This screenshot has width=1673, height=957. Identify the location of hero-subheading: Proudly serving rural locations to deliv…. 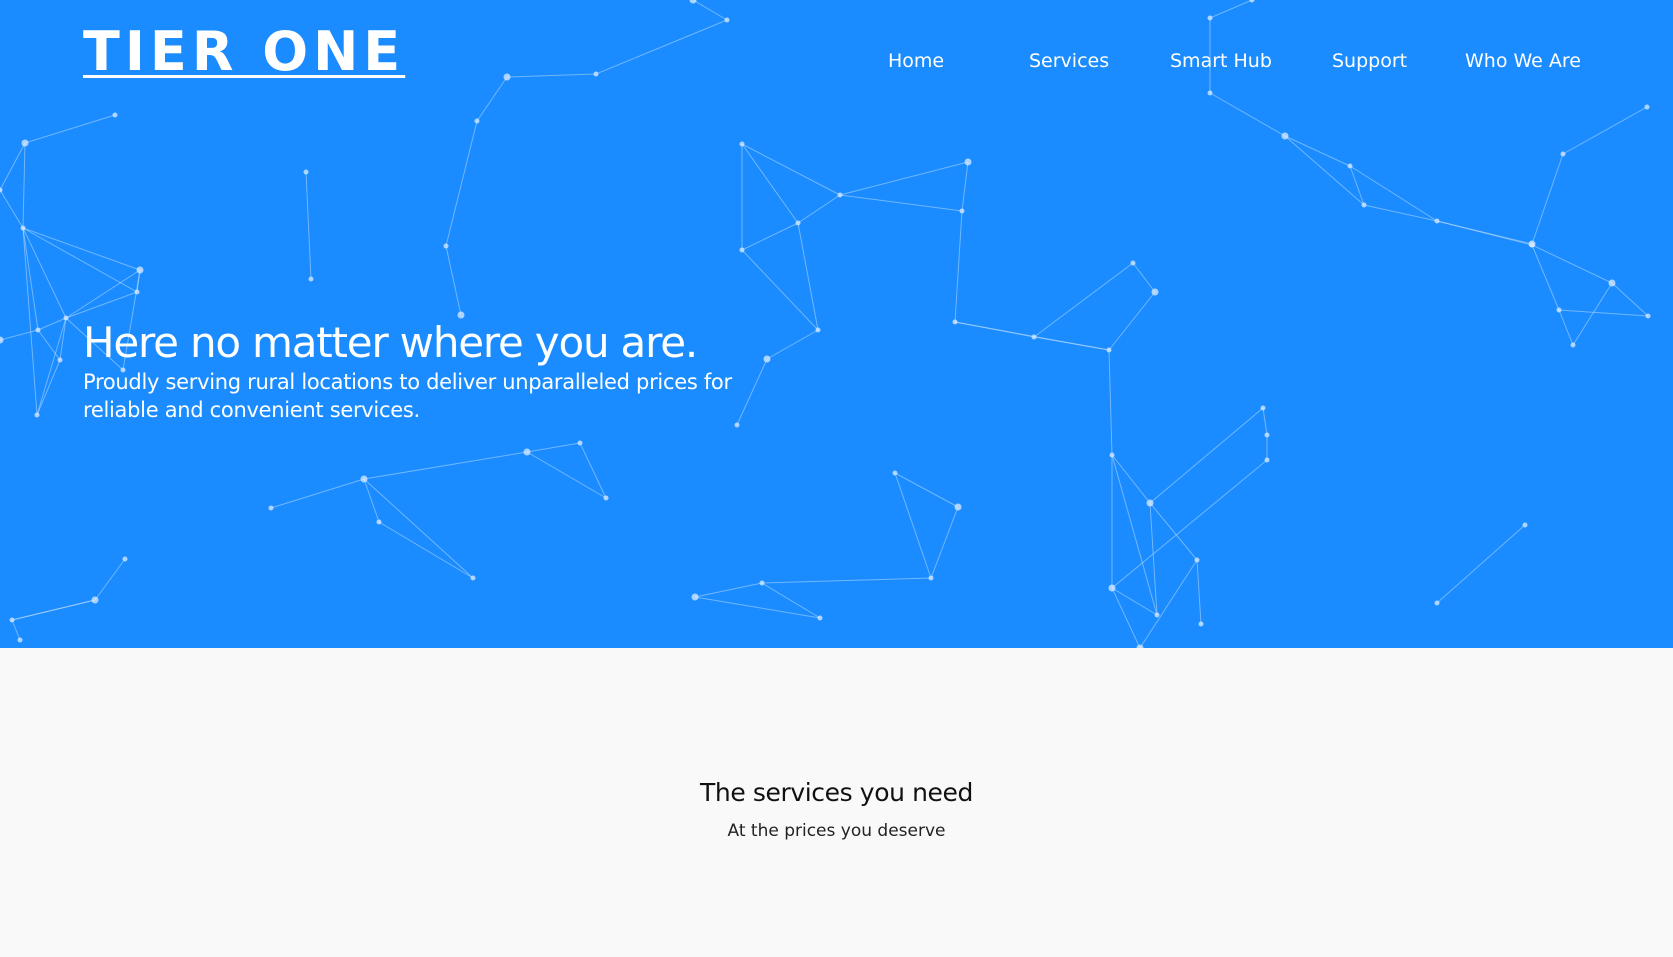
(407, 396).